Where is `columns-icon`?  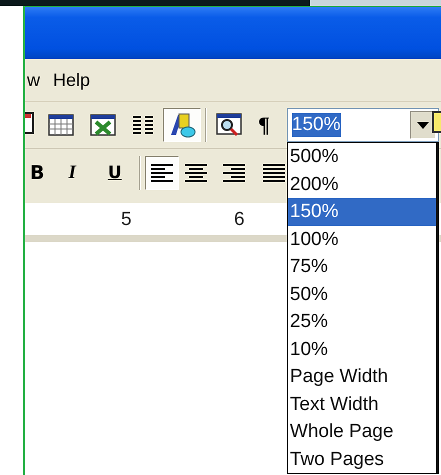 columns-icon is located at coordinates (143, 125).